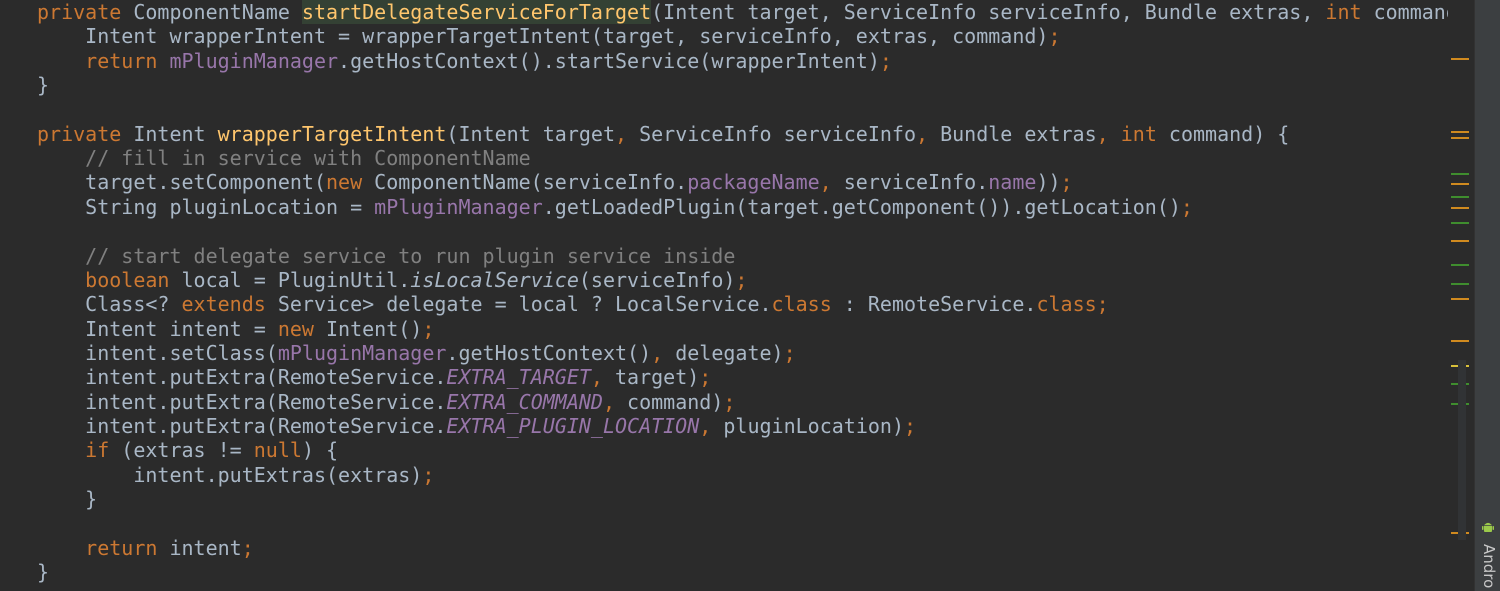 This screenshot has height=591, width=1500. I want to click on code-token: packageName, so click(753, 182).